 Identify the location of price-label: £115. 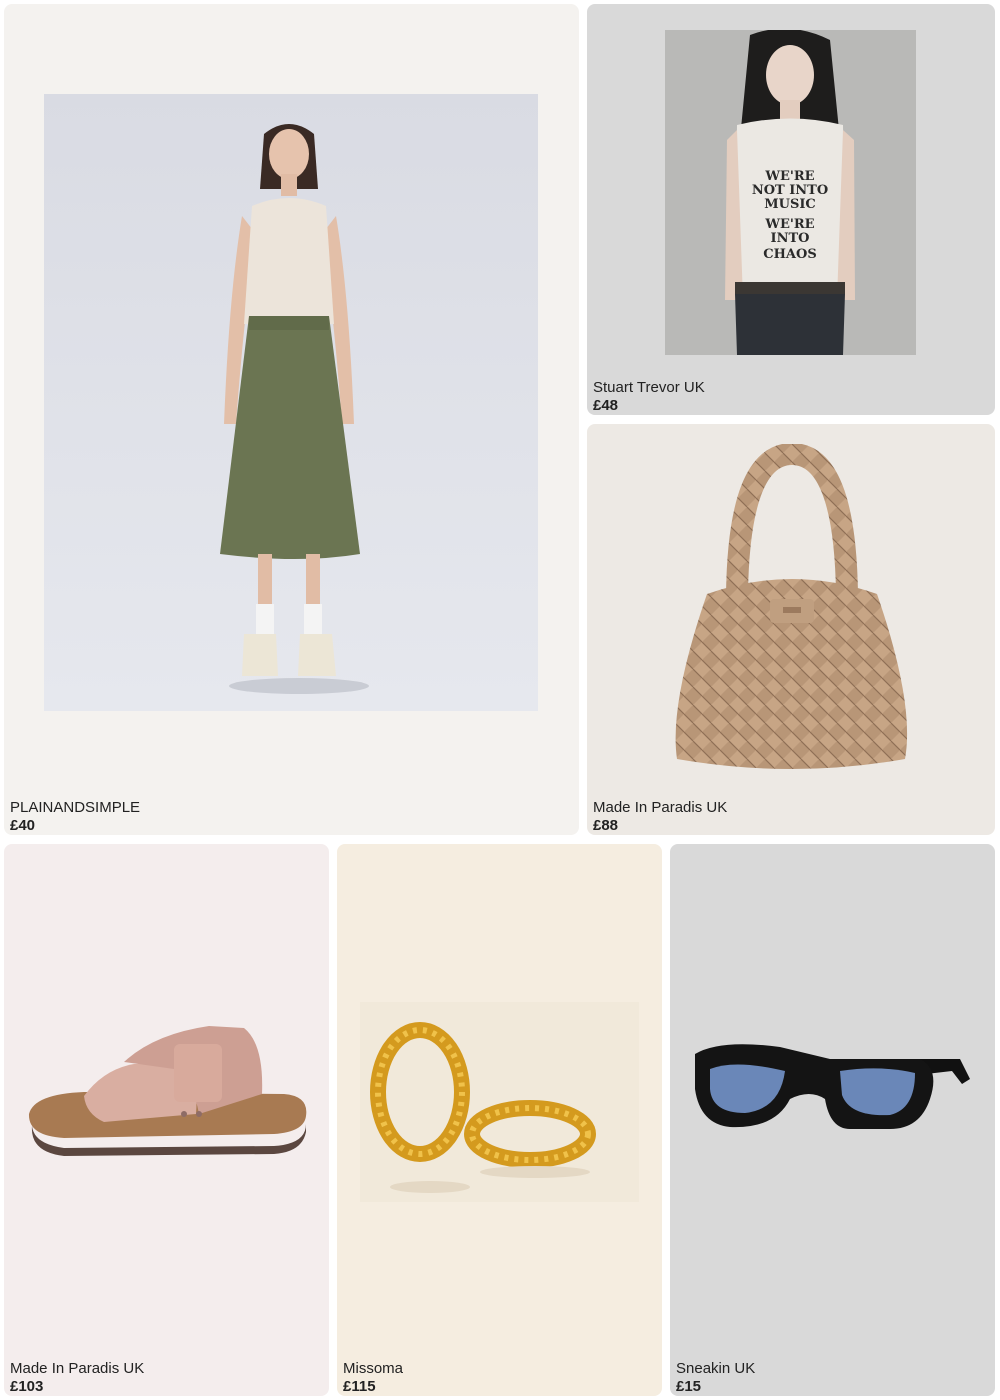
(359, 1386).